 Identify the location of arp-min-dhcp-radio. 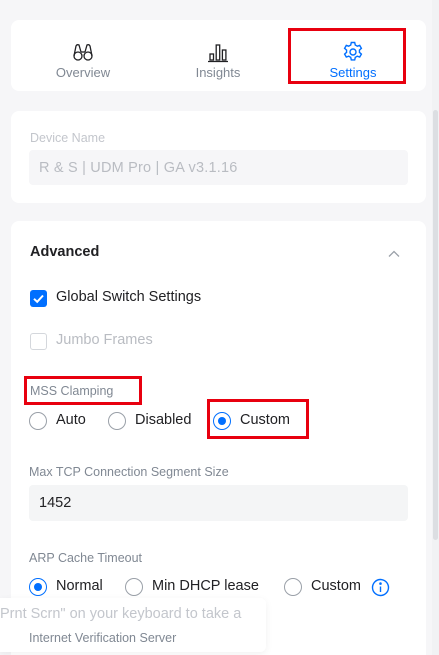
(134, 587).